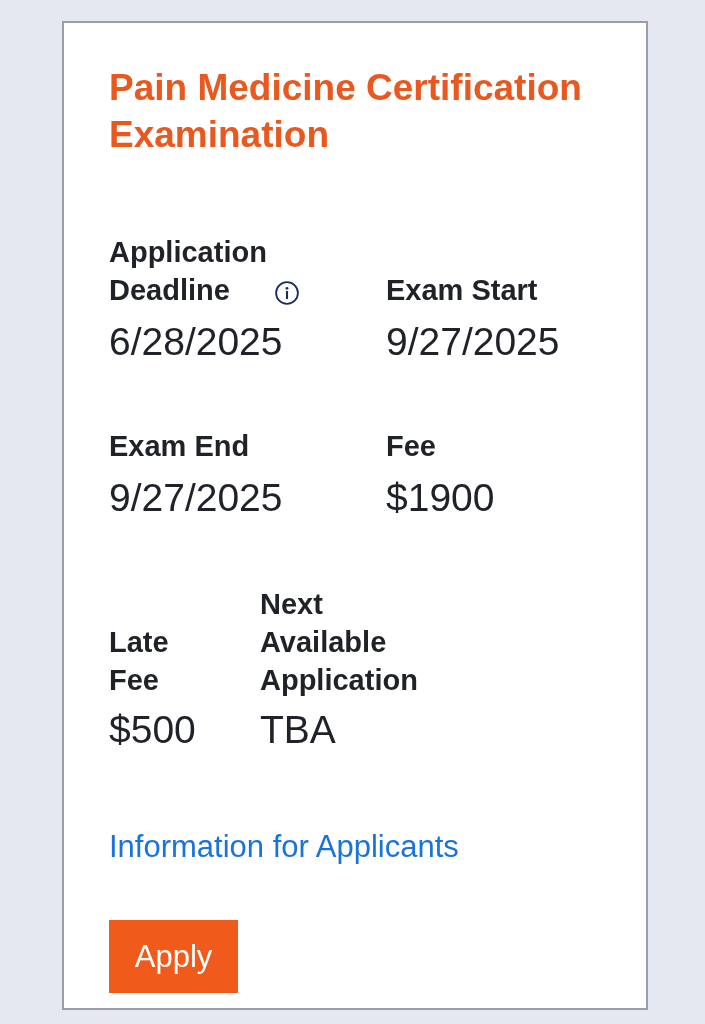  What do you see at coordinates (196, 342) in the screenshot?
I see `field-value: 6/28/2025` at bounding box center [196, 342].